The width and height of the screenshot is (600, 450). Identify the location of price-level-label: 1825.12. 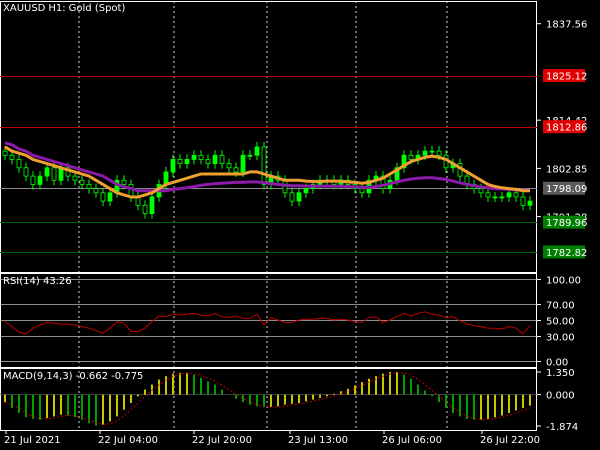
(566, 77).